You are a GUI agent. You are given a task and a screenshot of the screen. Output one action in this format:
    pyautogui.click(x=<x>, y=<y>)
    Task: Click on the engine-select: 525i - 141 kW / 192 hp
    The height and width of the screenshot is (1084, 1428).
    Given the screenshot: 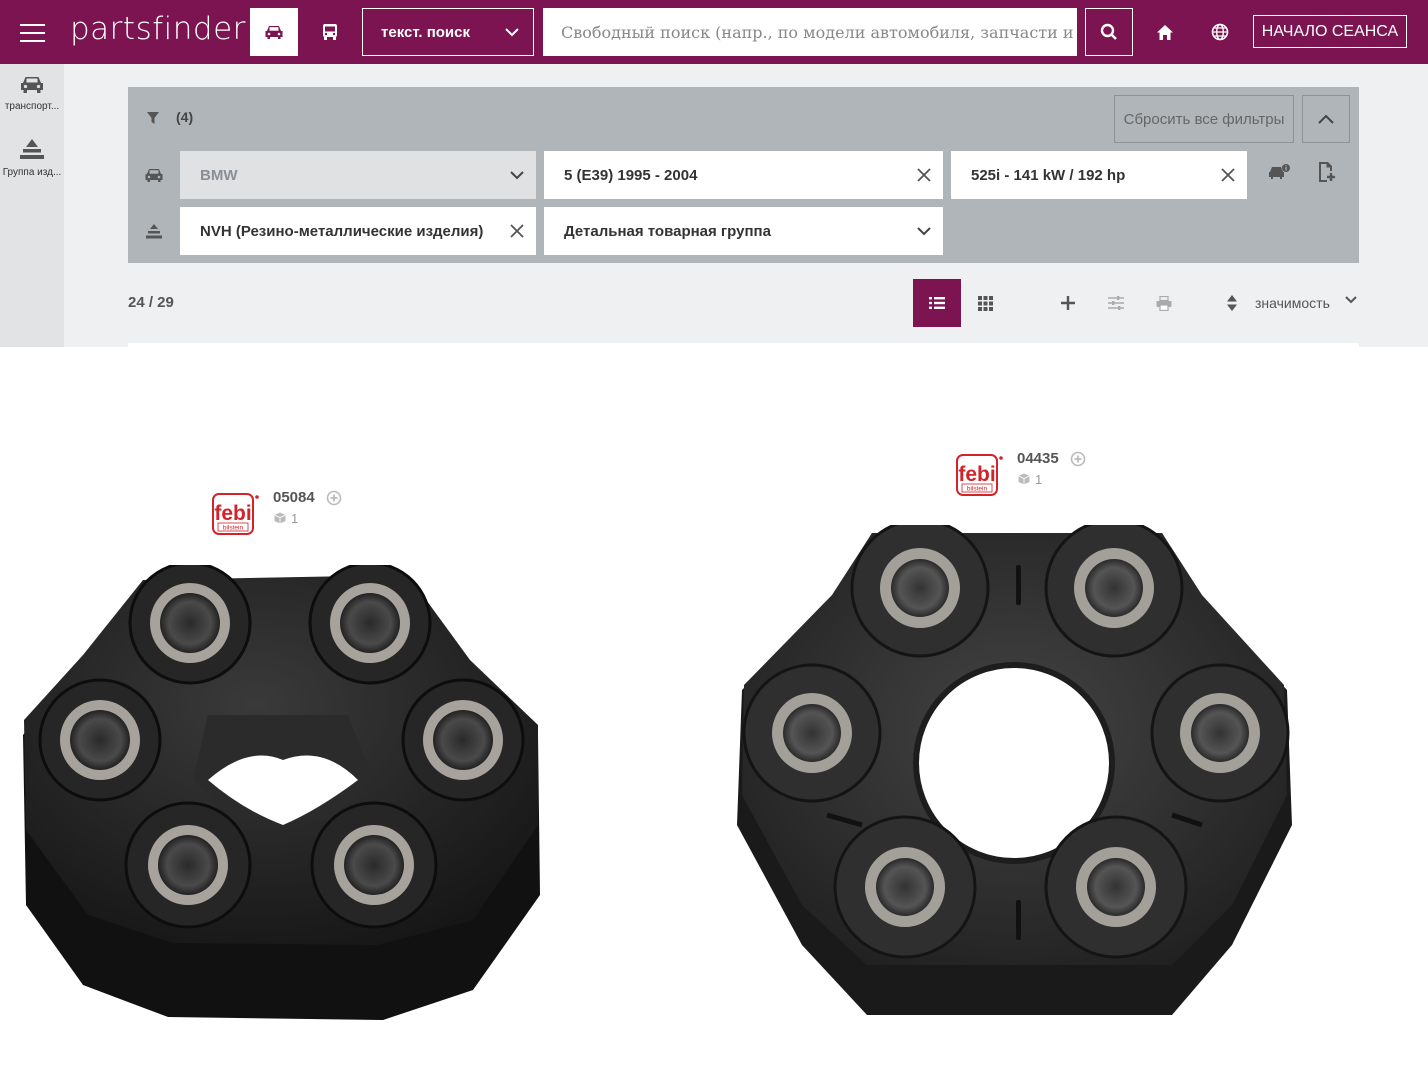 What is the action you would take?
    pyautogui.click(x=1099, y=175)
    